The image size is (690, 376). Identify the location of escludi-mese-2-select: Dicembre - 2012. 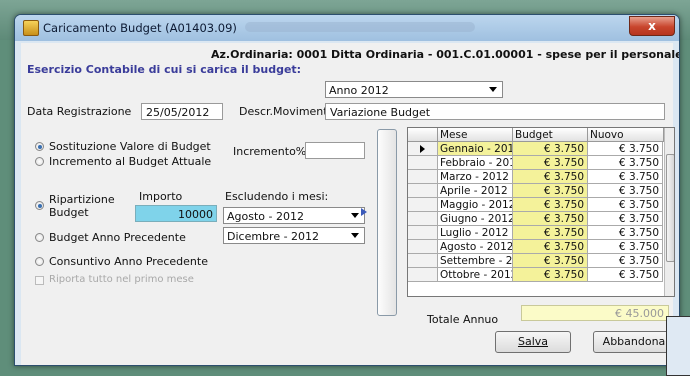
(294, 235).